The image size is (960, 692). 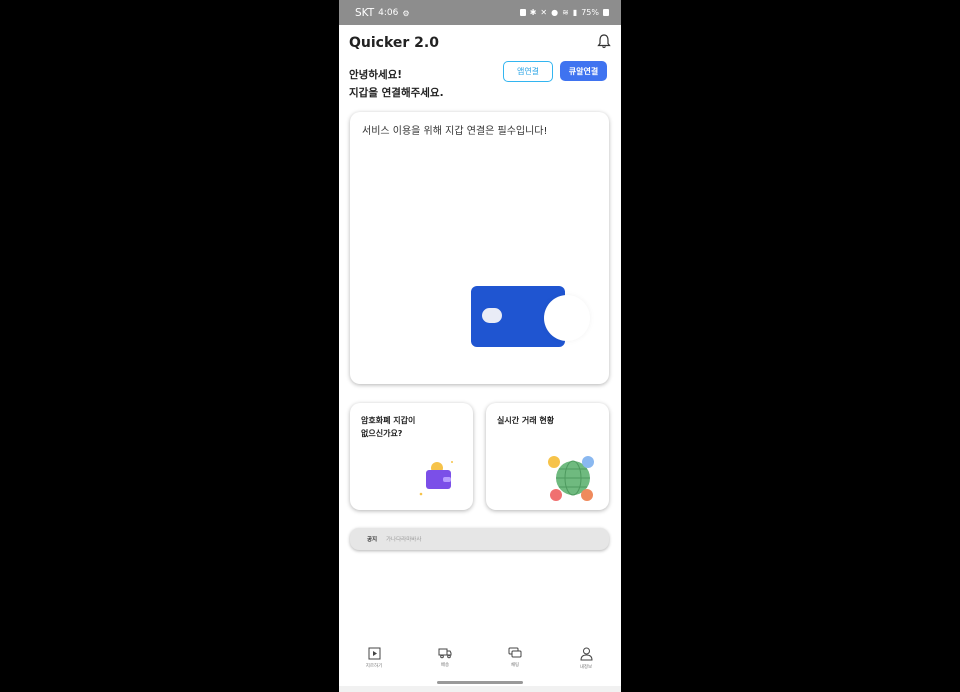 I want to click on home-indicator, so click(x=480, y=682).